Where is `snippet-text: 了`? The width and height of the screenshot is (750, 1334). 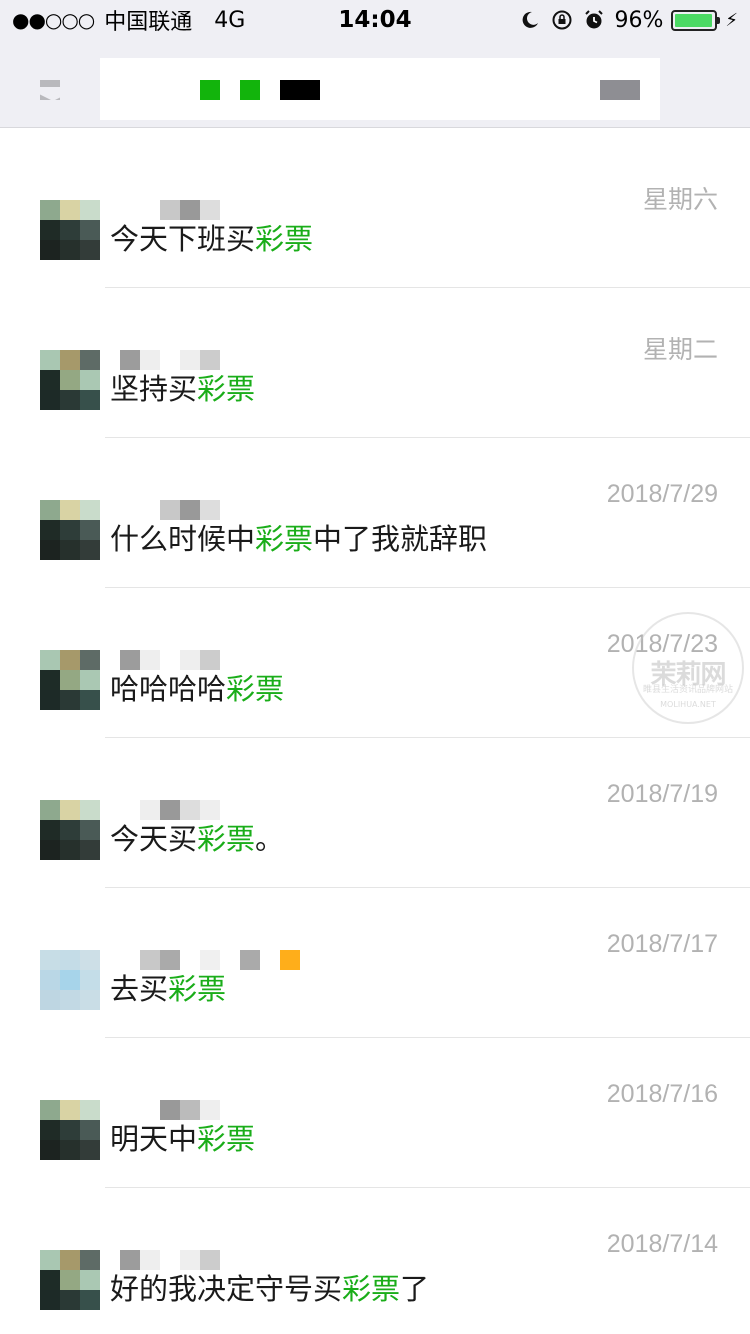 snippet-text: 了 is located at coordinates (415, 1289).